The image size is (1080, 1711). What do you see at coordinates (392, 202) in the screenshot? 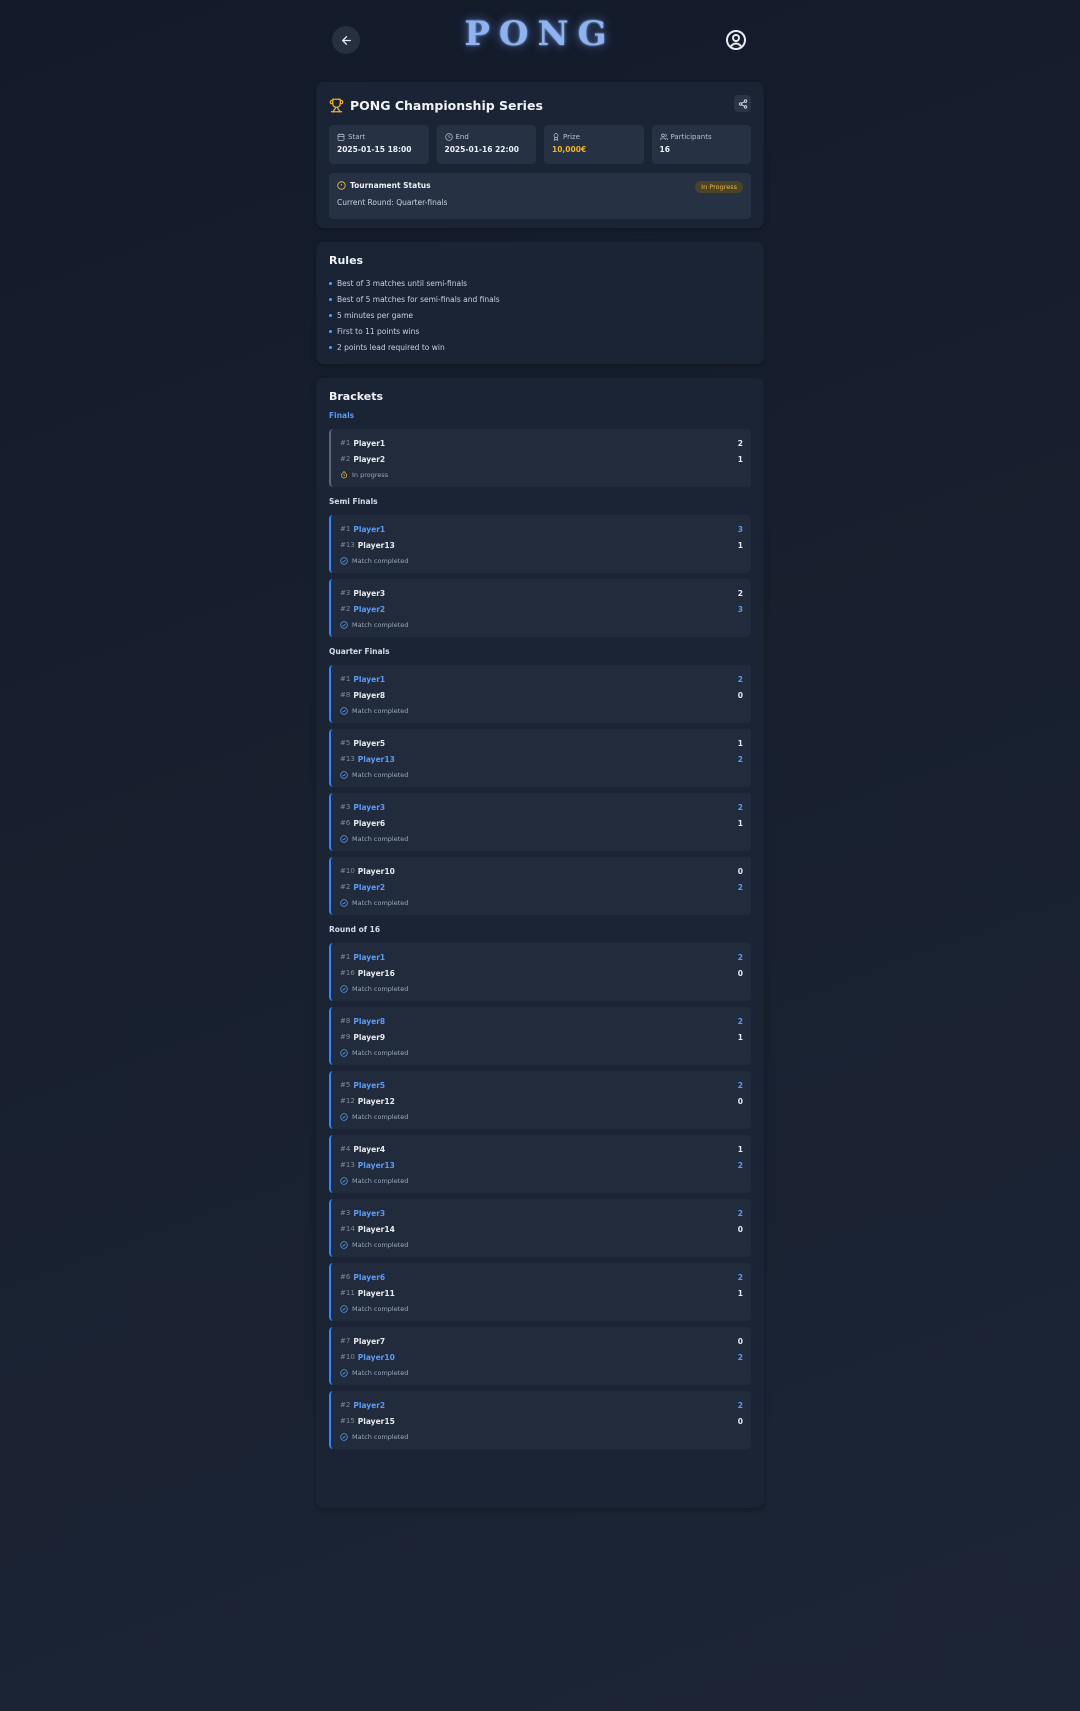
I see `current-round: Current Round: Quarter-finals` at bounding box center [392, 202].